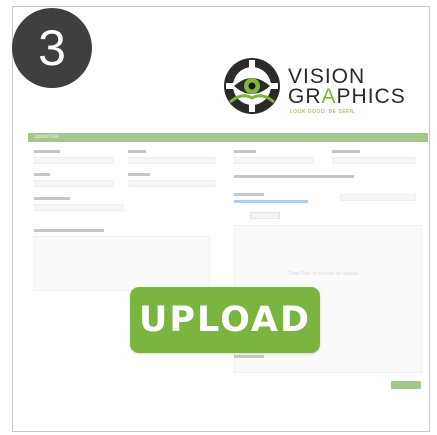 The width and height of the screenshot is (437, 435). What do you see at coordinates (228, 137) in the screenshot?
I see `form-header-bar: Upload File` at bounding box center [228, 137].